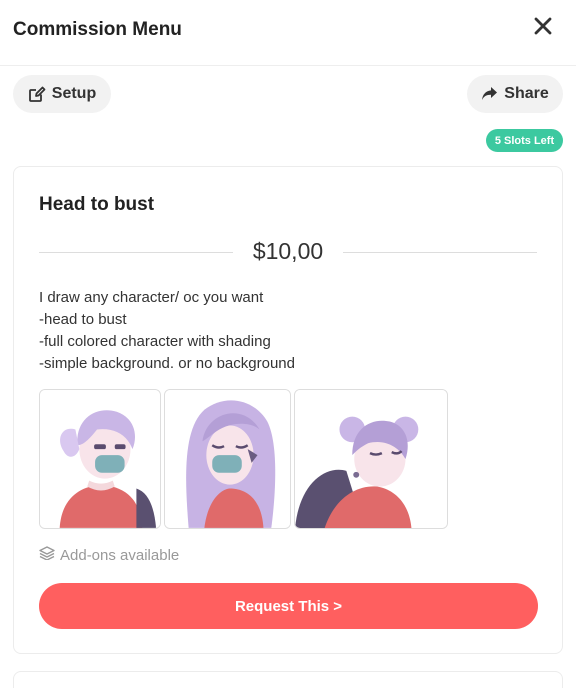 This screenshot has width=576, height=688. Describe the element at coordinates (151, 297) in the screenshot. I see `description-line: I draw any character/ oc you want` at that location.